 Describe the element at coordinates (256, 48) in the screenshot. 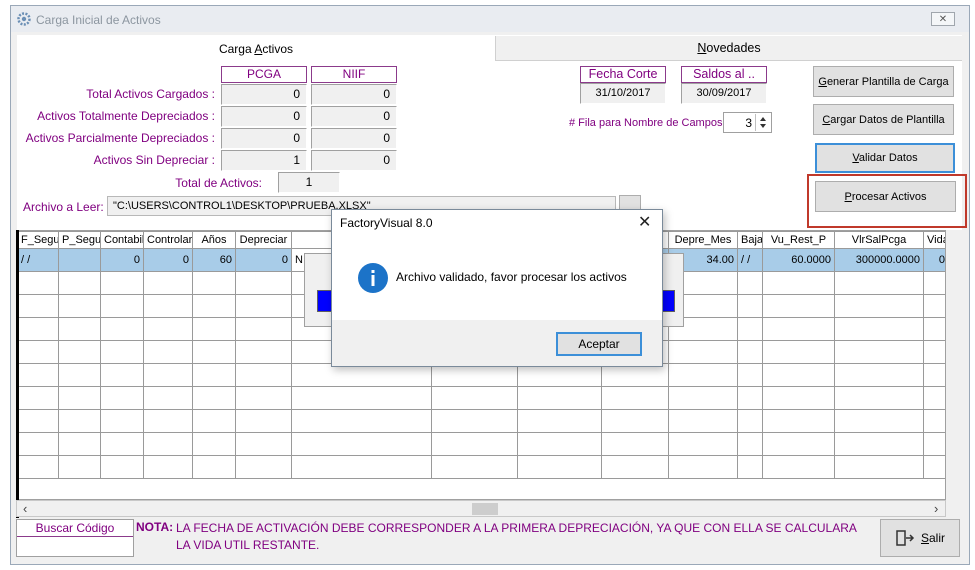

I see `tab-carga-activos: Carga Activos` at that location.